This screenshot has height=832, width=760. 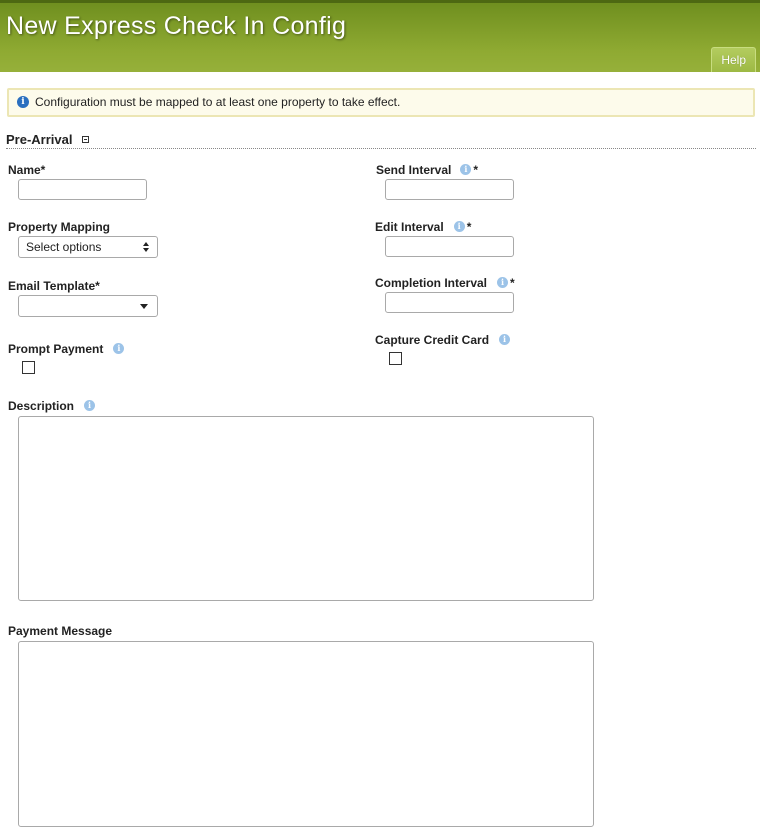 What do you see at coordinates (146, 247) in the screenshot?
I see `sort-updown-icon` at bounding box center [146, 247].